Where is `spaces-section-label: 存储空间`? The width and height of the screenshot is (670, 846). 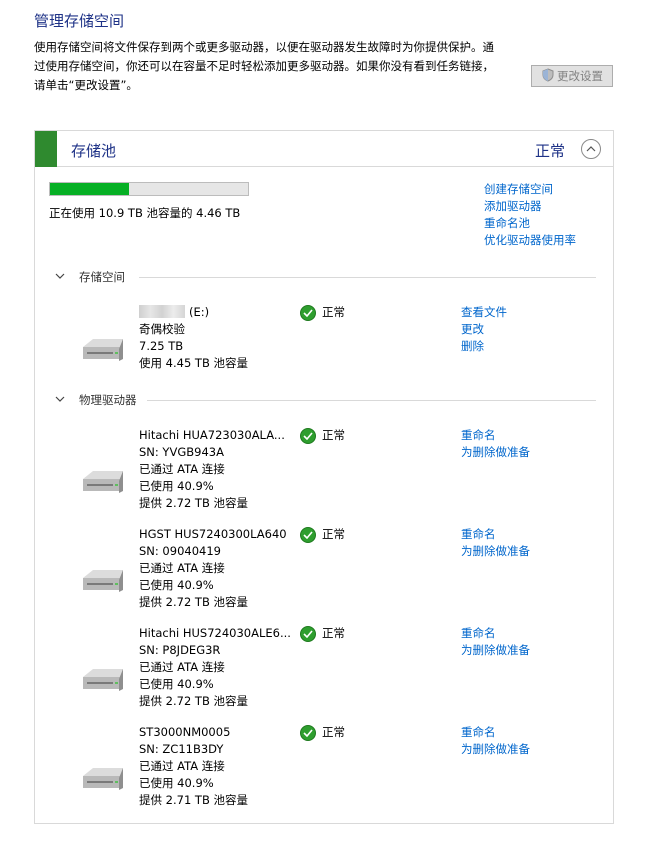
spaces-section-label: 存储空间 is located at coordinates (102, 277).